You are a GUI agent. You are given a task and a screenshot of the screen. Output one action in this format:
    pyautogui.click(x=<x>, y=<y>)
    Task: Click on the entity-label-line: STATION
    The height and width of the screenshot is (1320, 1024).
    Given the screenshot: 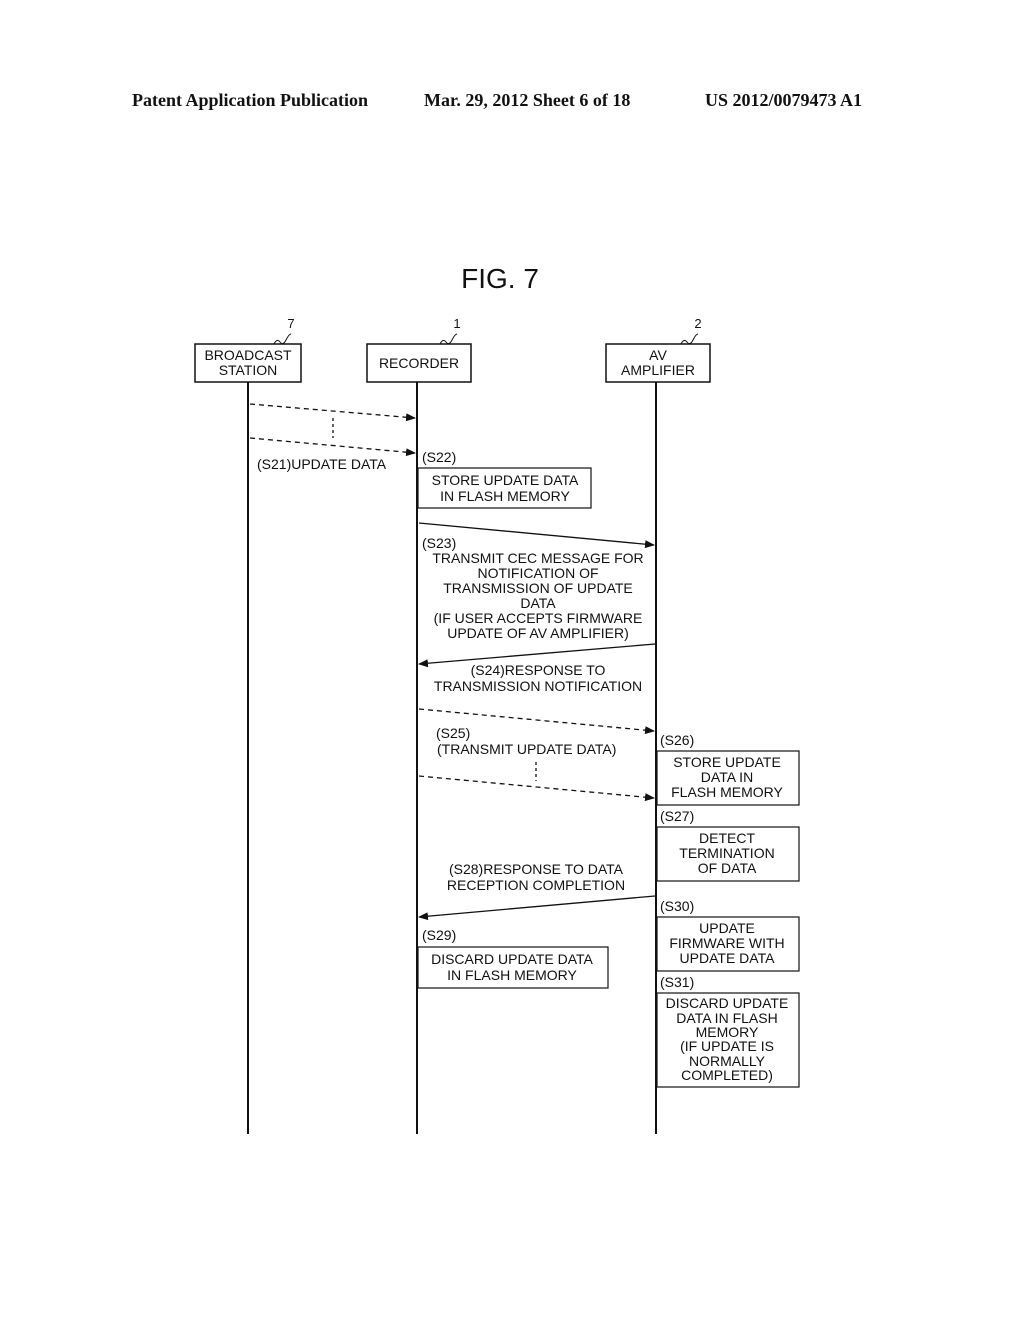 What is the action you would take?
    pyautogui.click(x=248, y=370)
    